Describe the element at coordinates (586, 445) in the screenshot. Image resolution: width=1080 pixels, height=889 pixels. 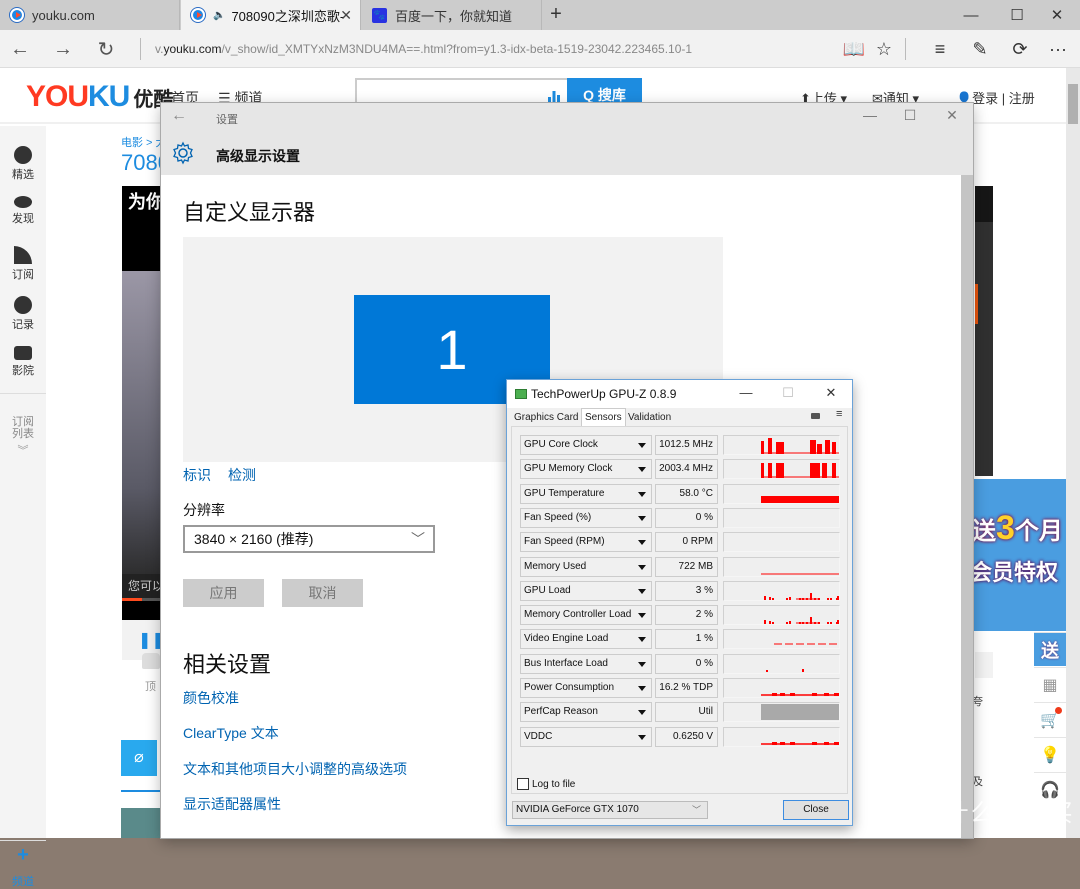
I see `sensor-name-dropdown: GPU Core Clock` at that location.